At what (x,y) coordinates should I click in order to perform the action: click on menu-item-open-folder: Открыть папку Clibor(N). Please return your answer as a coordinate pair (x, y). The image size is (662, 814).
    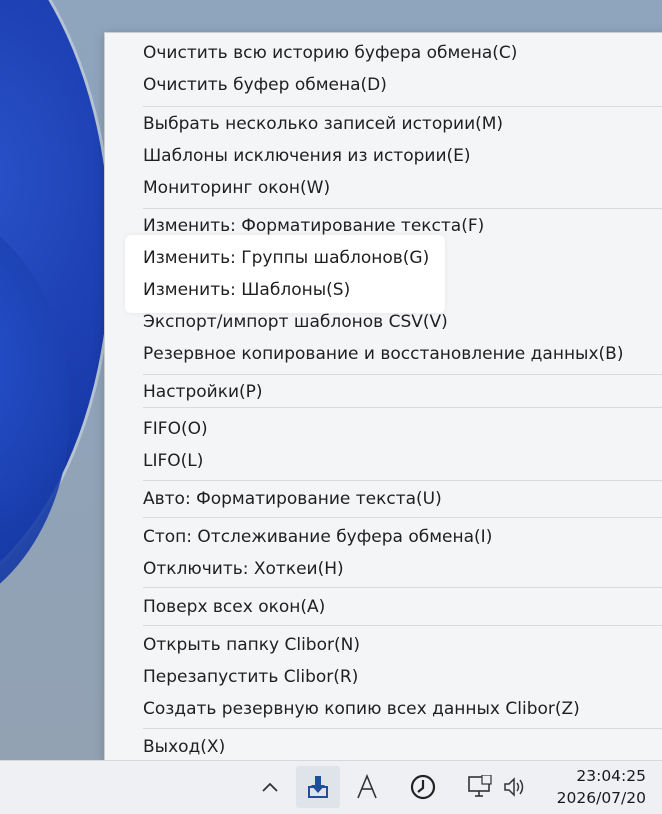
    Looking at the image, I should click on (251, 645).